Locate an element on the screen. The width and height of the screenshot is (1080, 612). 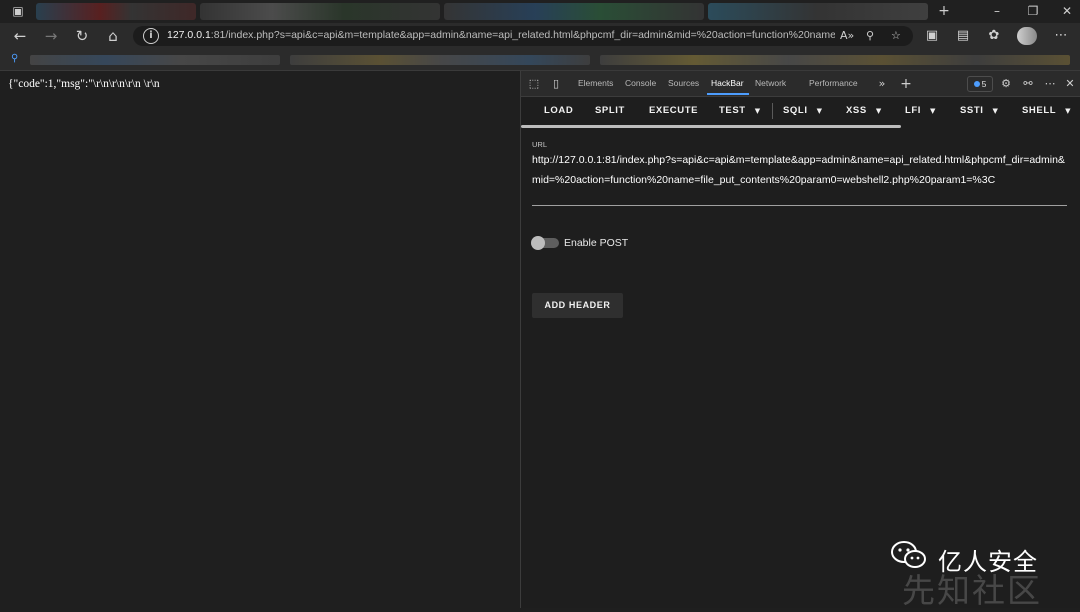
read-aloud-icon: A» is located at coordinates (847, 35).